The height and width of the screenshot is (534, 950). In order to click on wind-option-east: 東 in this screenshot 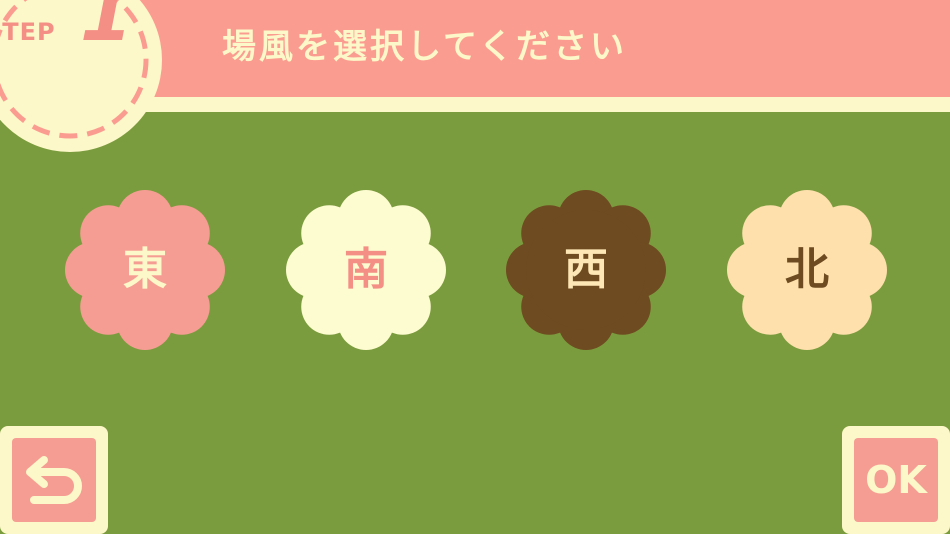, I will do `click(145, 270)`.